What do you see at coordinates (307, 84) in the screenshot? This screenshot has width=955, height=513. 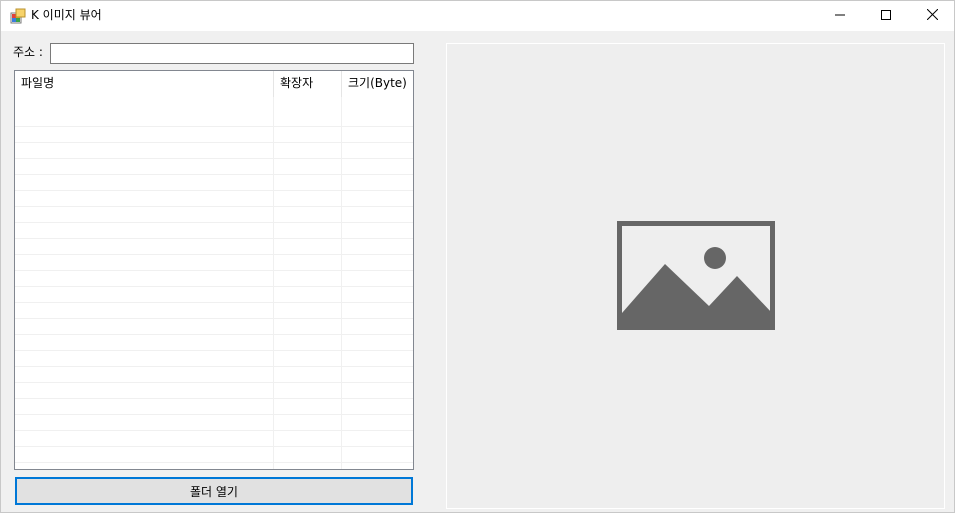 I see `column-header-extension: 확장자` at bounding box center [307, 84].